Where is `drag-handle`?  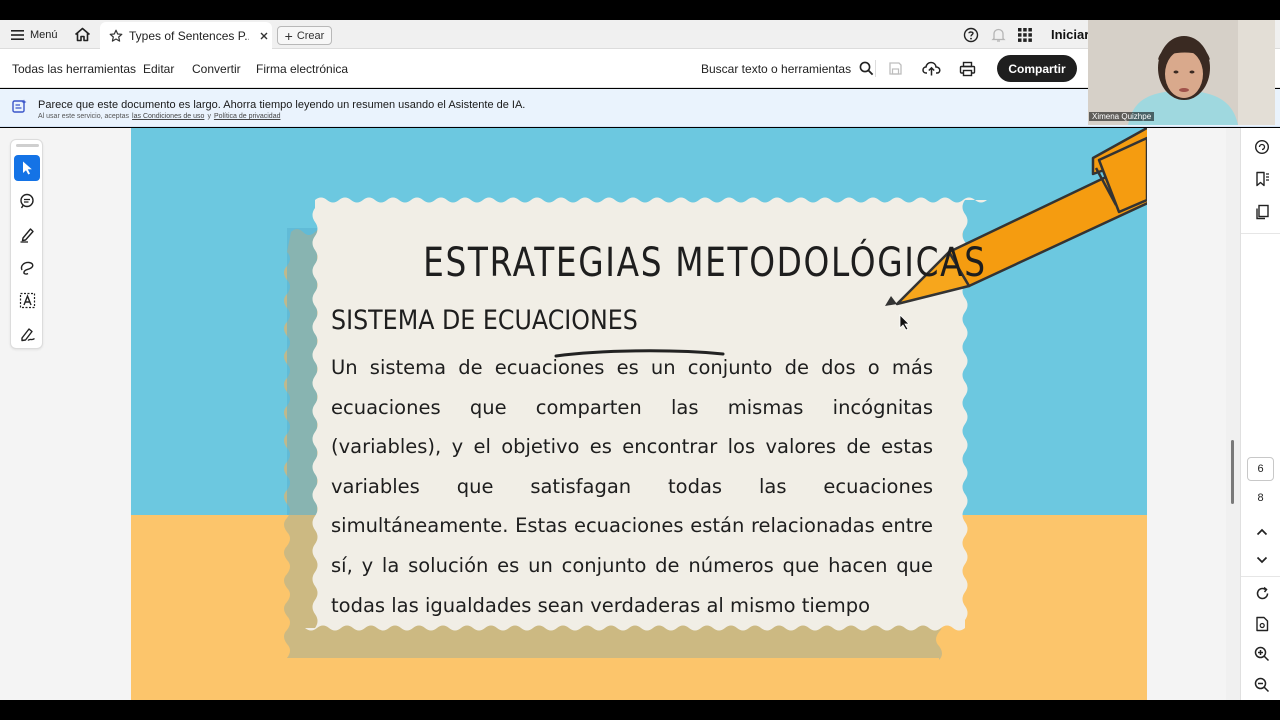
drag-handle is located at coordinates (27, 145).